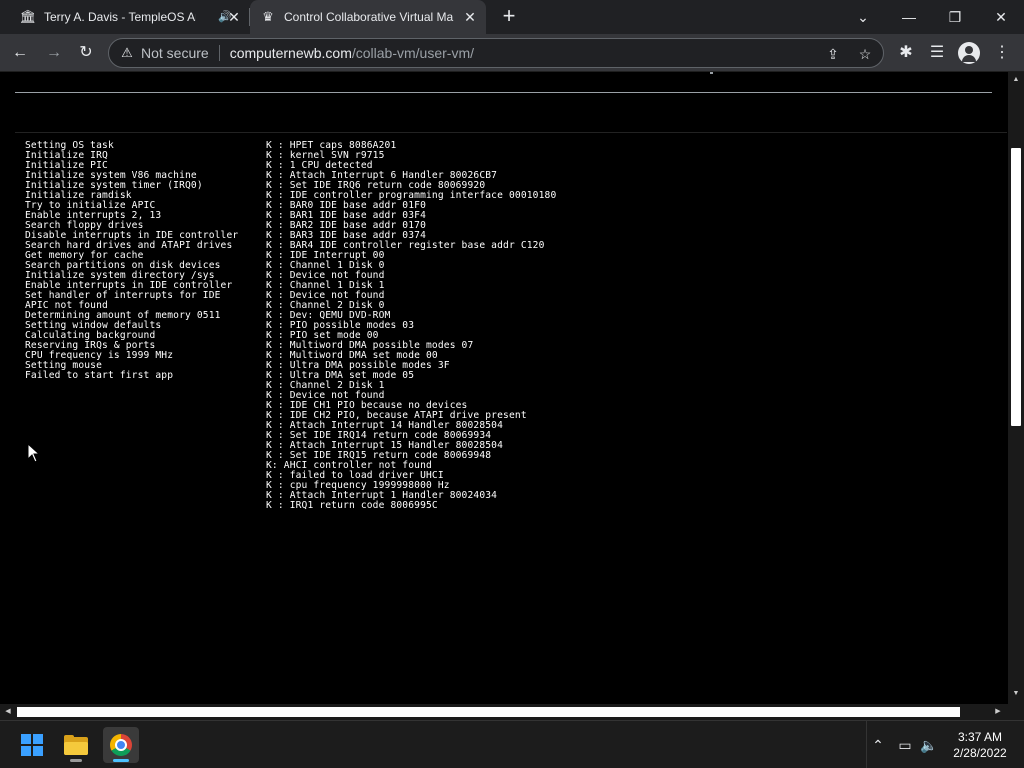 The image size is (1024, 768). I want to click on new-tab-button: +, so click(509, 17).